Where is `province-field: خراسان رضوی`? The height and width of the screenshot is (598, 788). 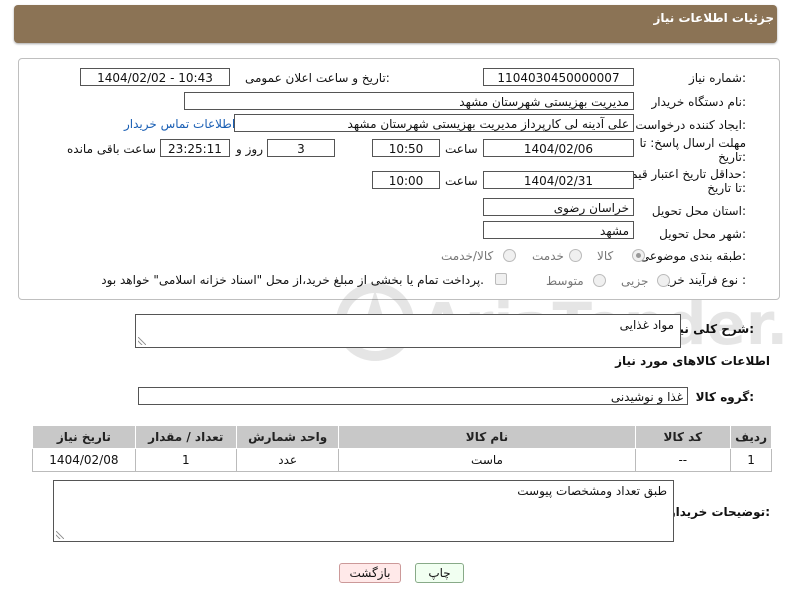
province-field: خراسان رضوی is located at coordinates (558, 207).